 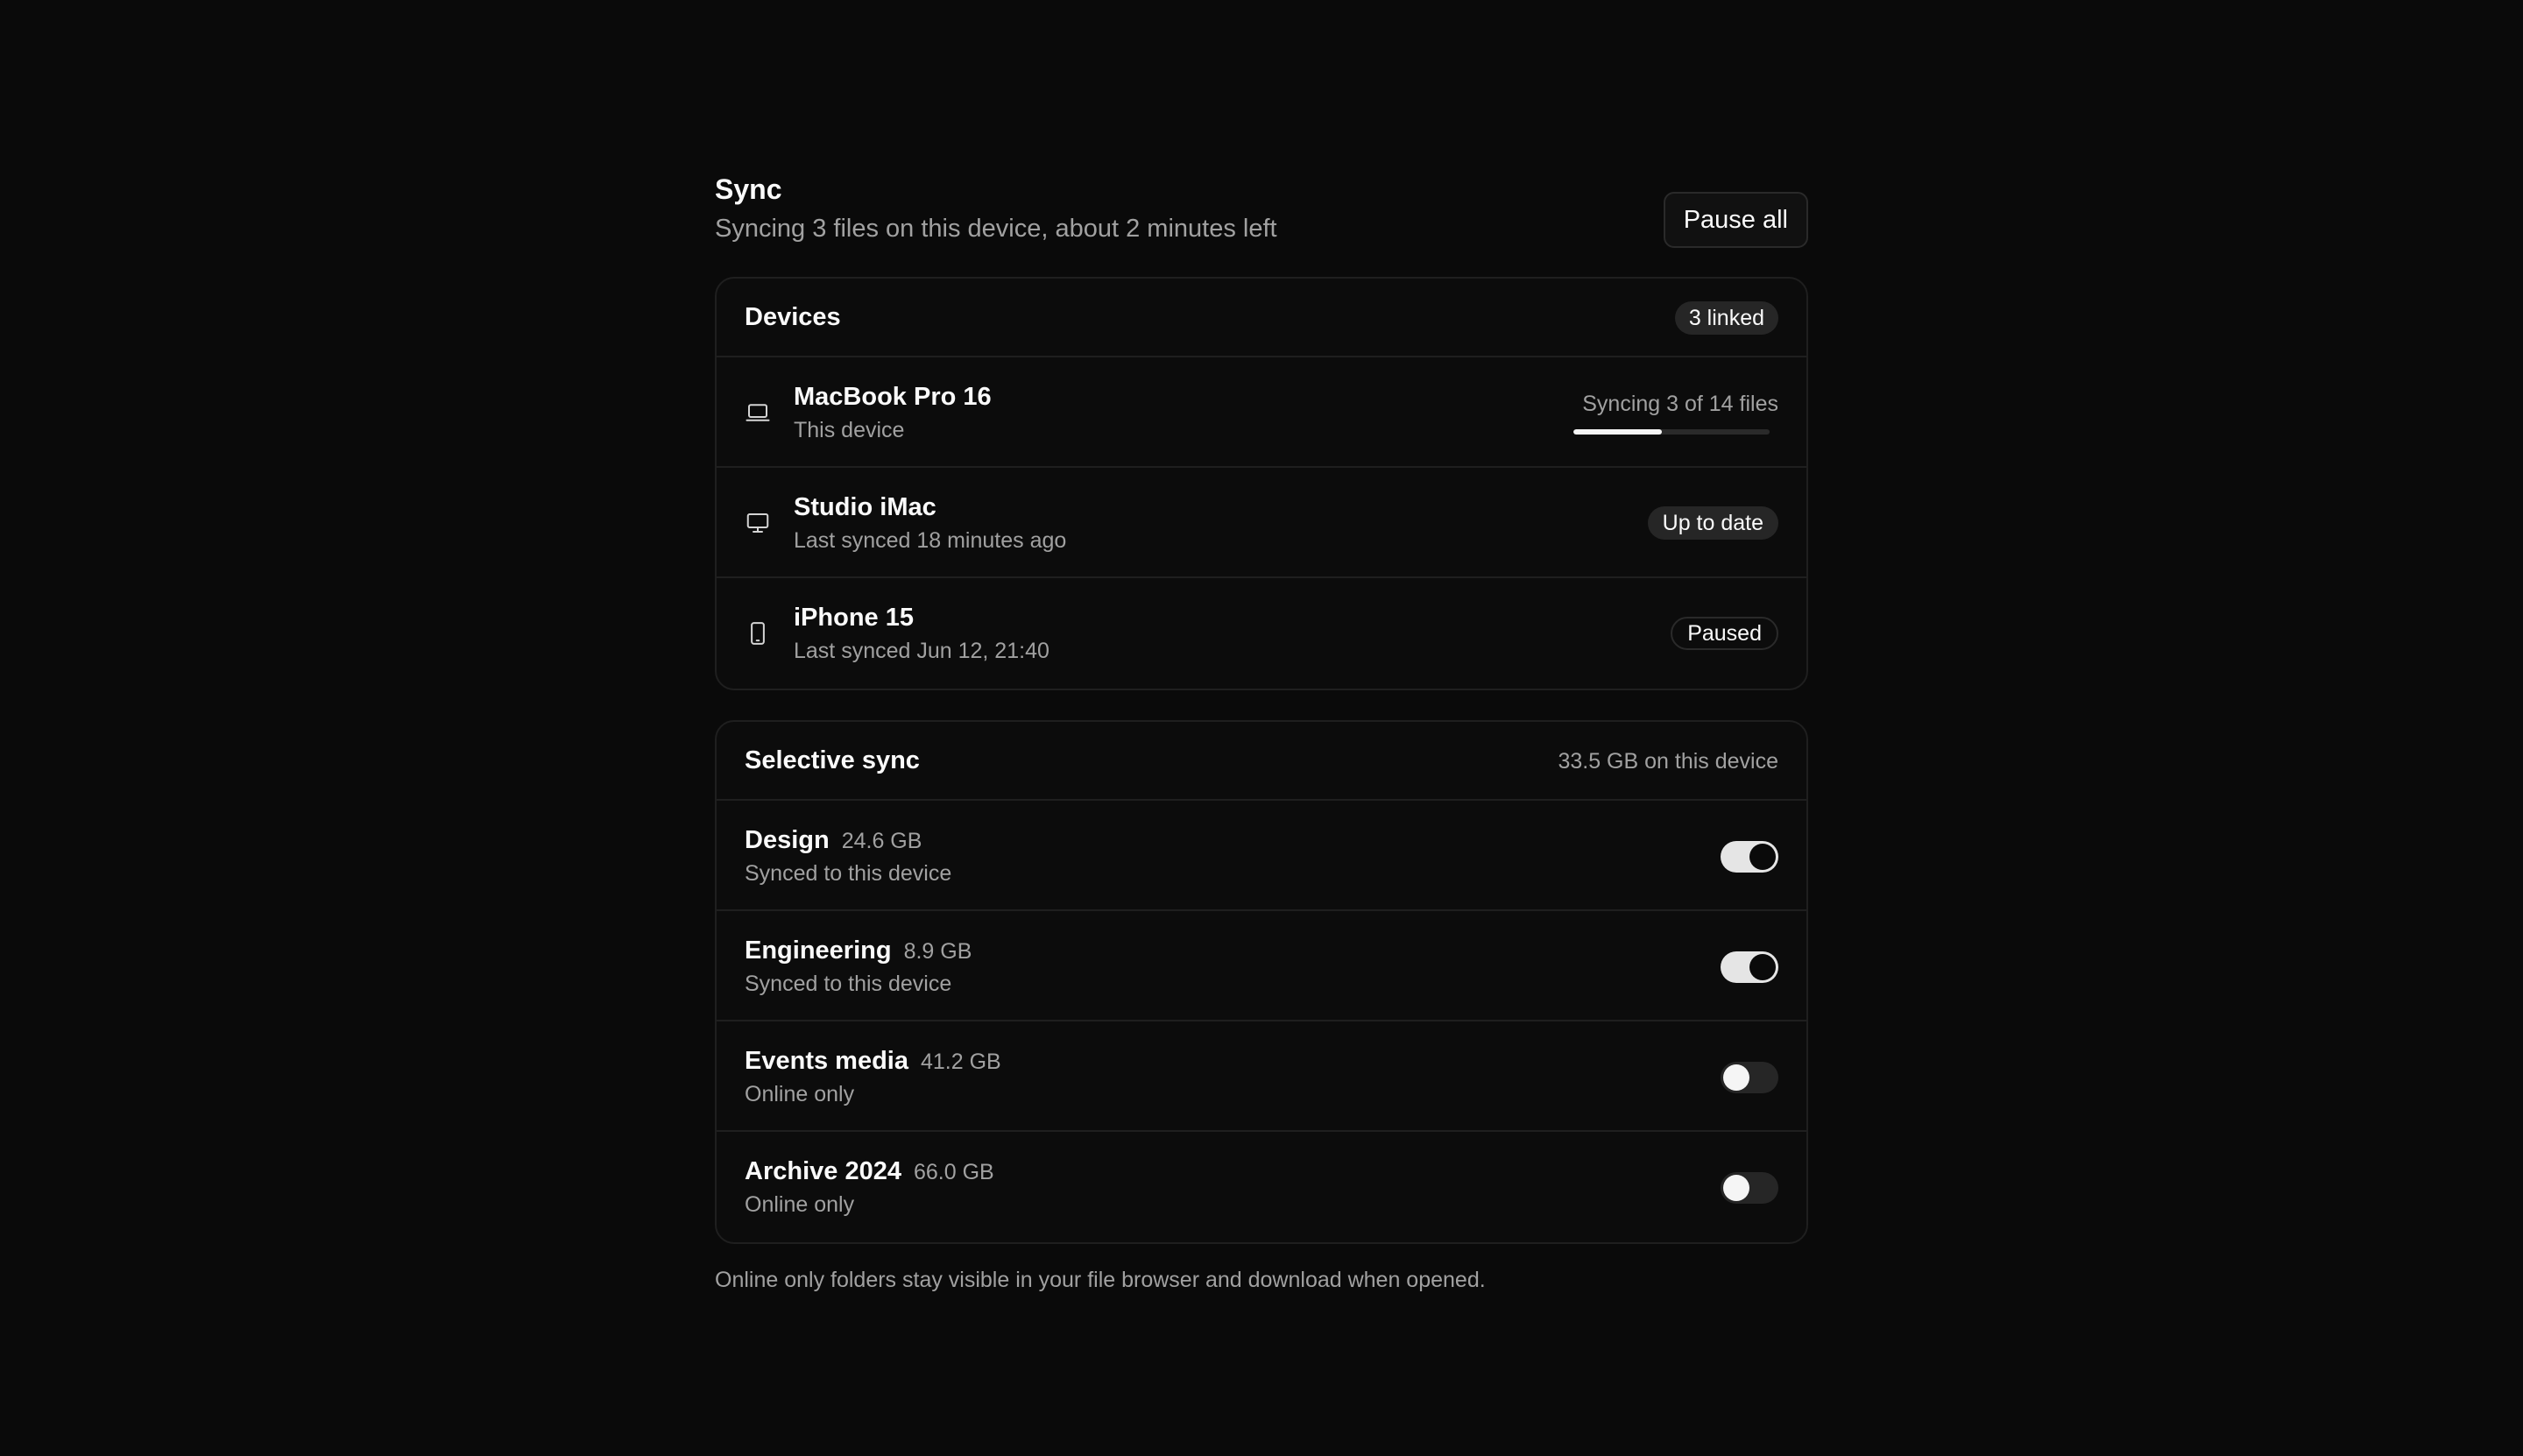 What do you see at coordinates (826, 1061) in the screenshot?
I see `folder-name-text: Events media` at bounding box center [826, 1061].